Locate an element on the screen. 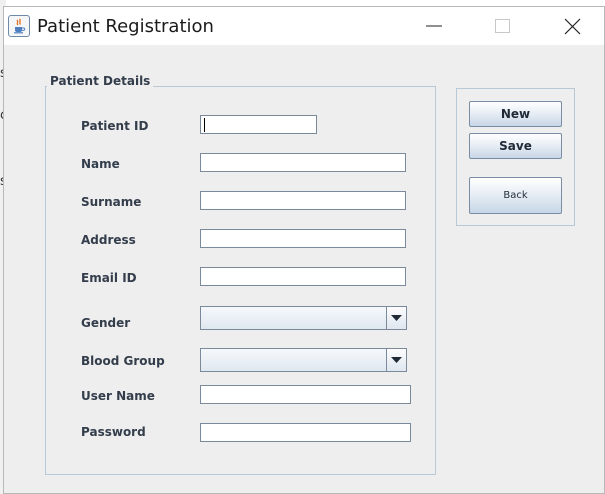 This screenshot has width=605, height=494. patient-id-label: Patient ID is located at coordinates (115, 126).